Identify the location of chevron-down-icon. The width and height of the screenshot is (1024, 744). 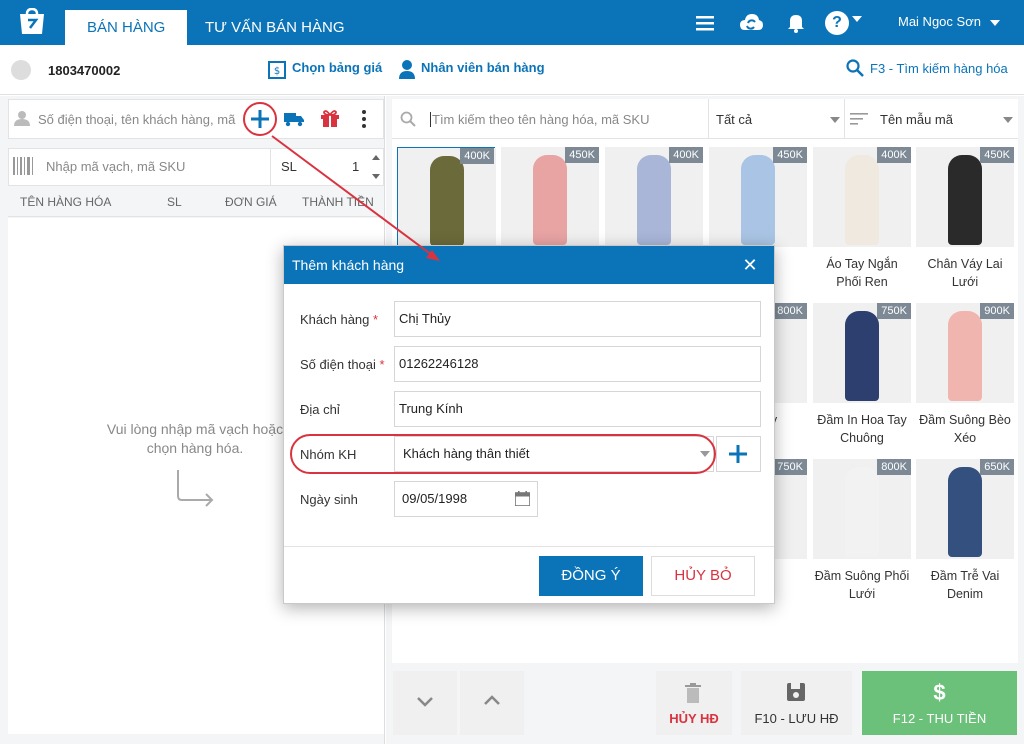
(425, 702).